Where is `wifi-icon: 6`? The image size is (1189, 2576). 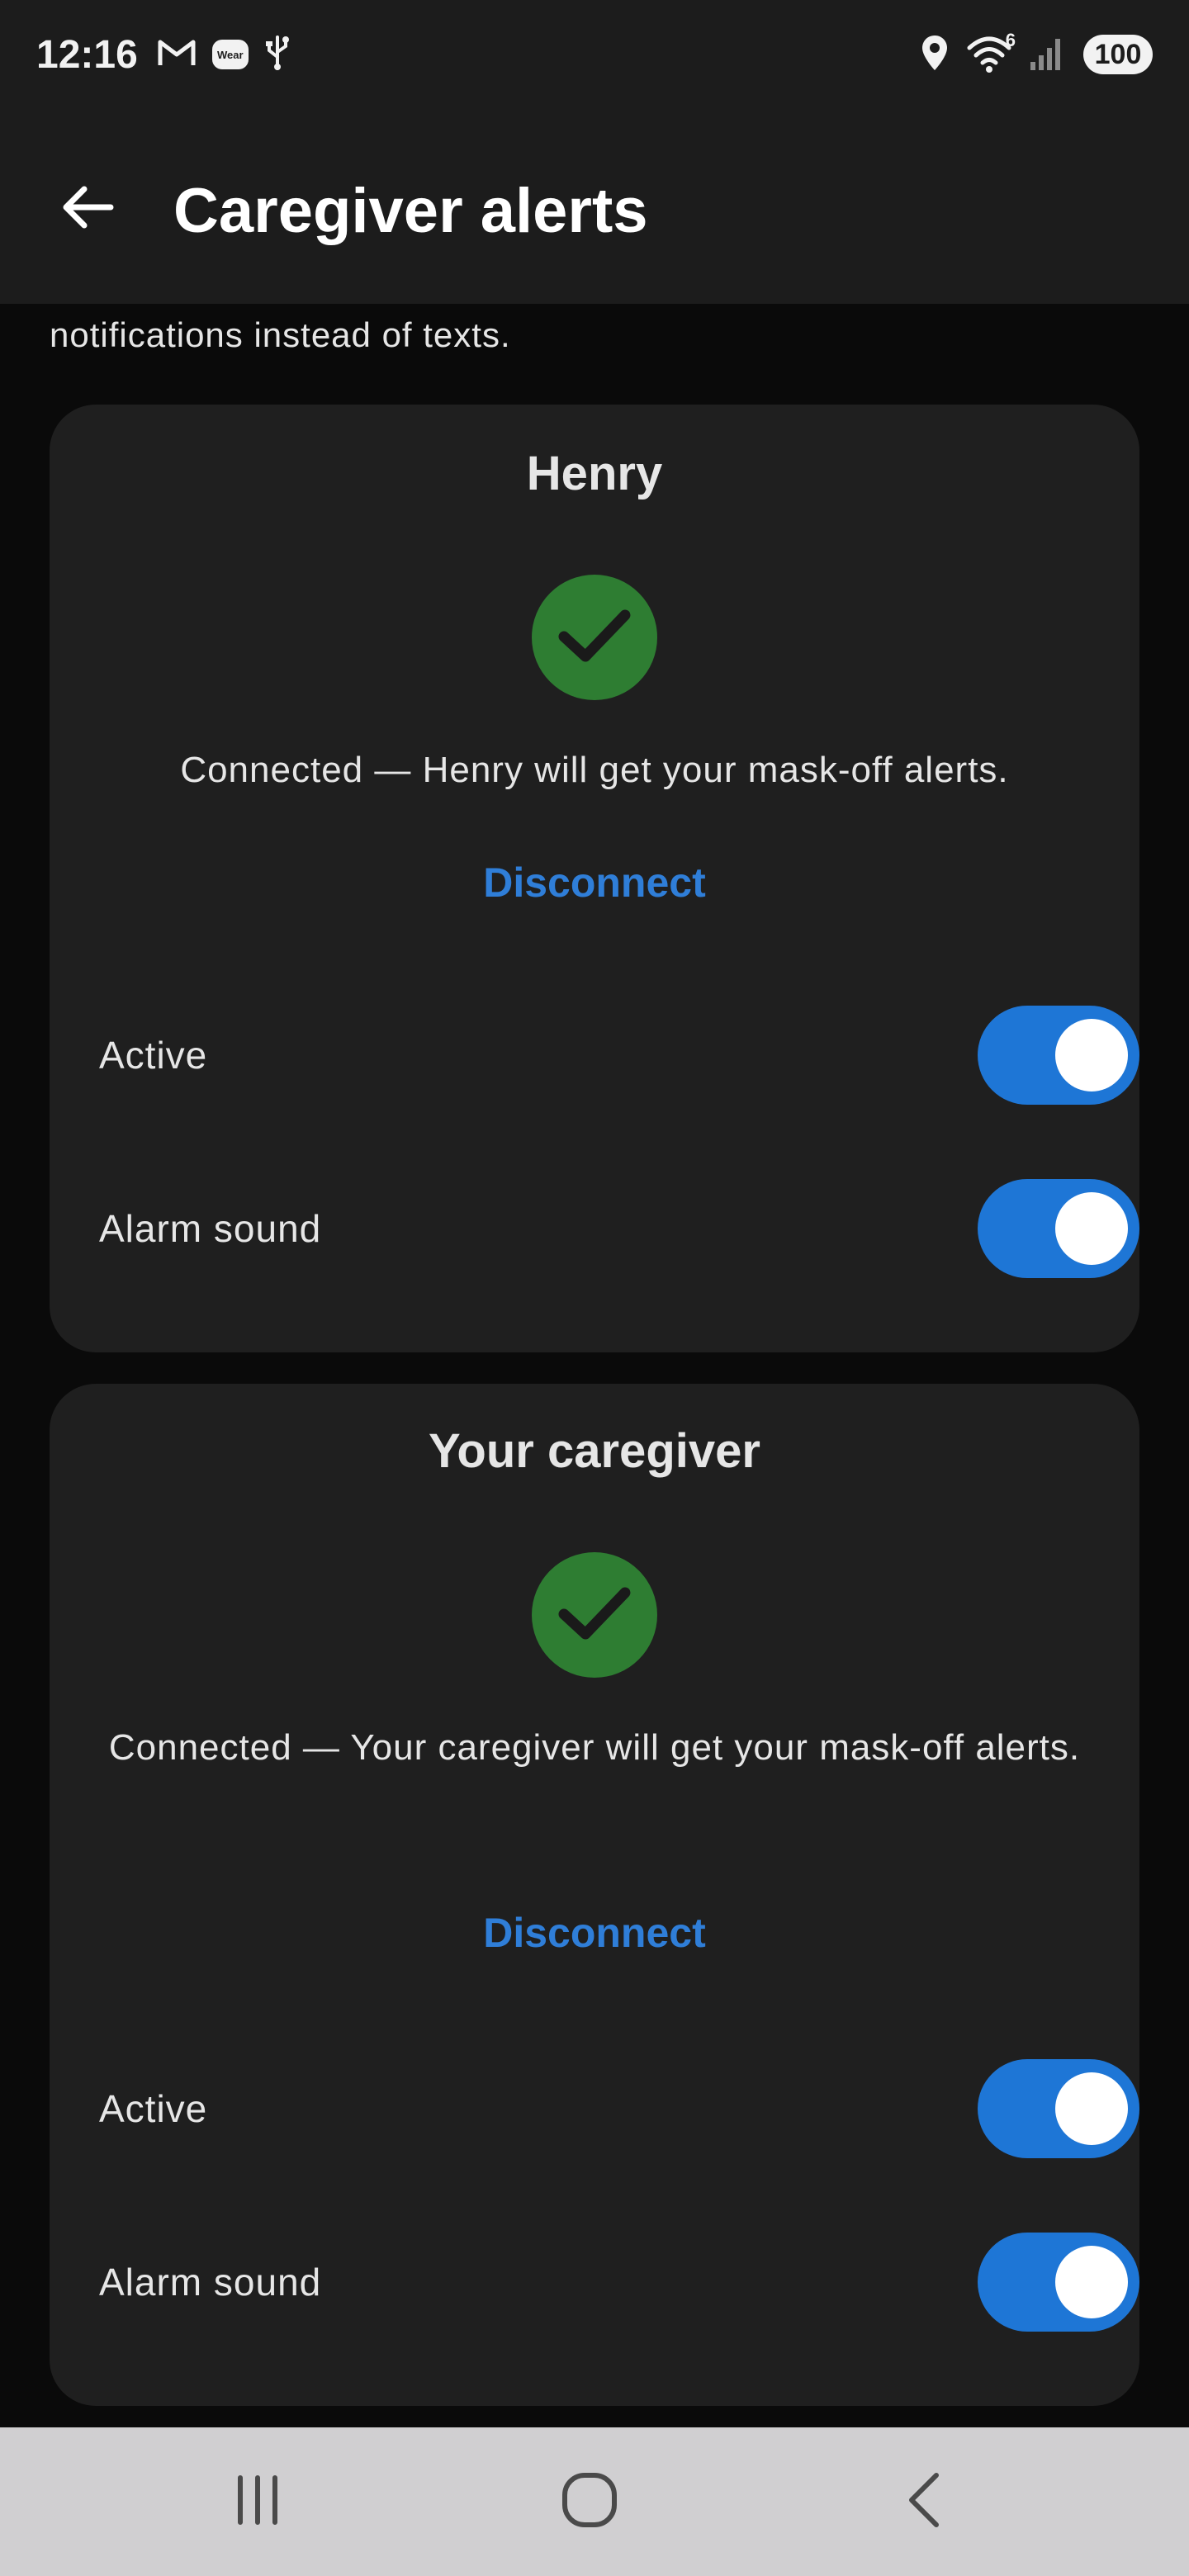
wifi-icon: 6 is located at coordinates (991, 52).